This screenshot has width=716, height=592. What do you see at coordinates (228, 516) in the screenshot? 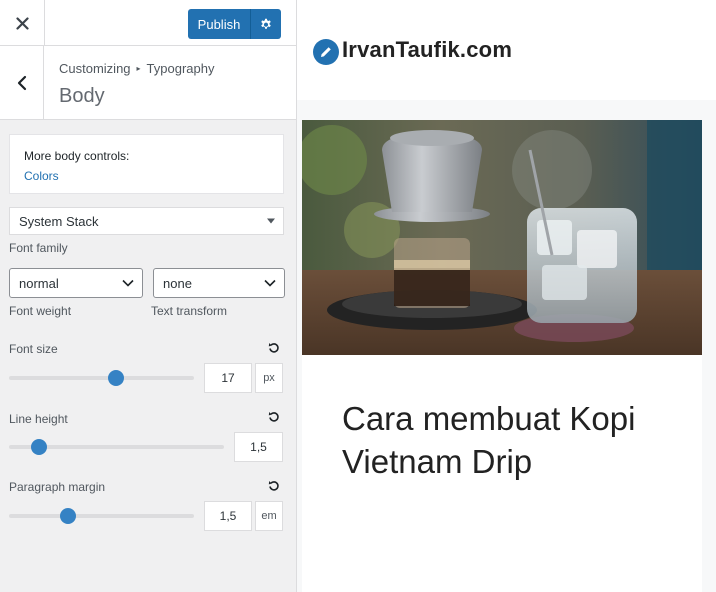
I see `paragraph-margin-input: 1,5` at bounding box center [228, 516].